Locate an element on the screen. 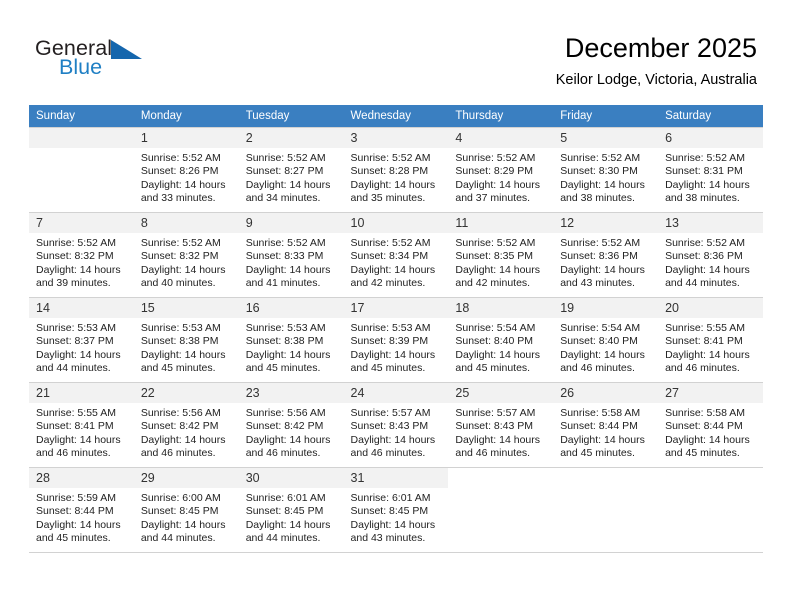 The height and width of the screenshot is (612, 792). day-sunset-text: Sunset: 8:45 PM is located at coordinates (179, 511).